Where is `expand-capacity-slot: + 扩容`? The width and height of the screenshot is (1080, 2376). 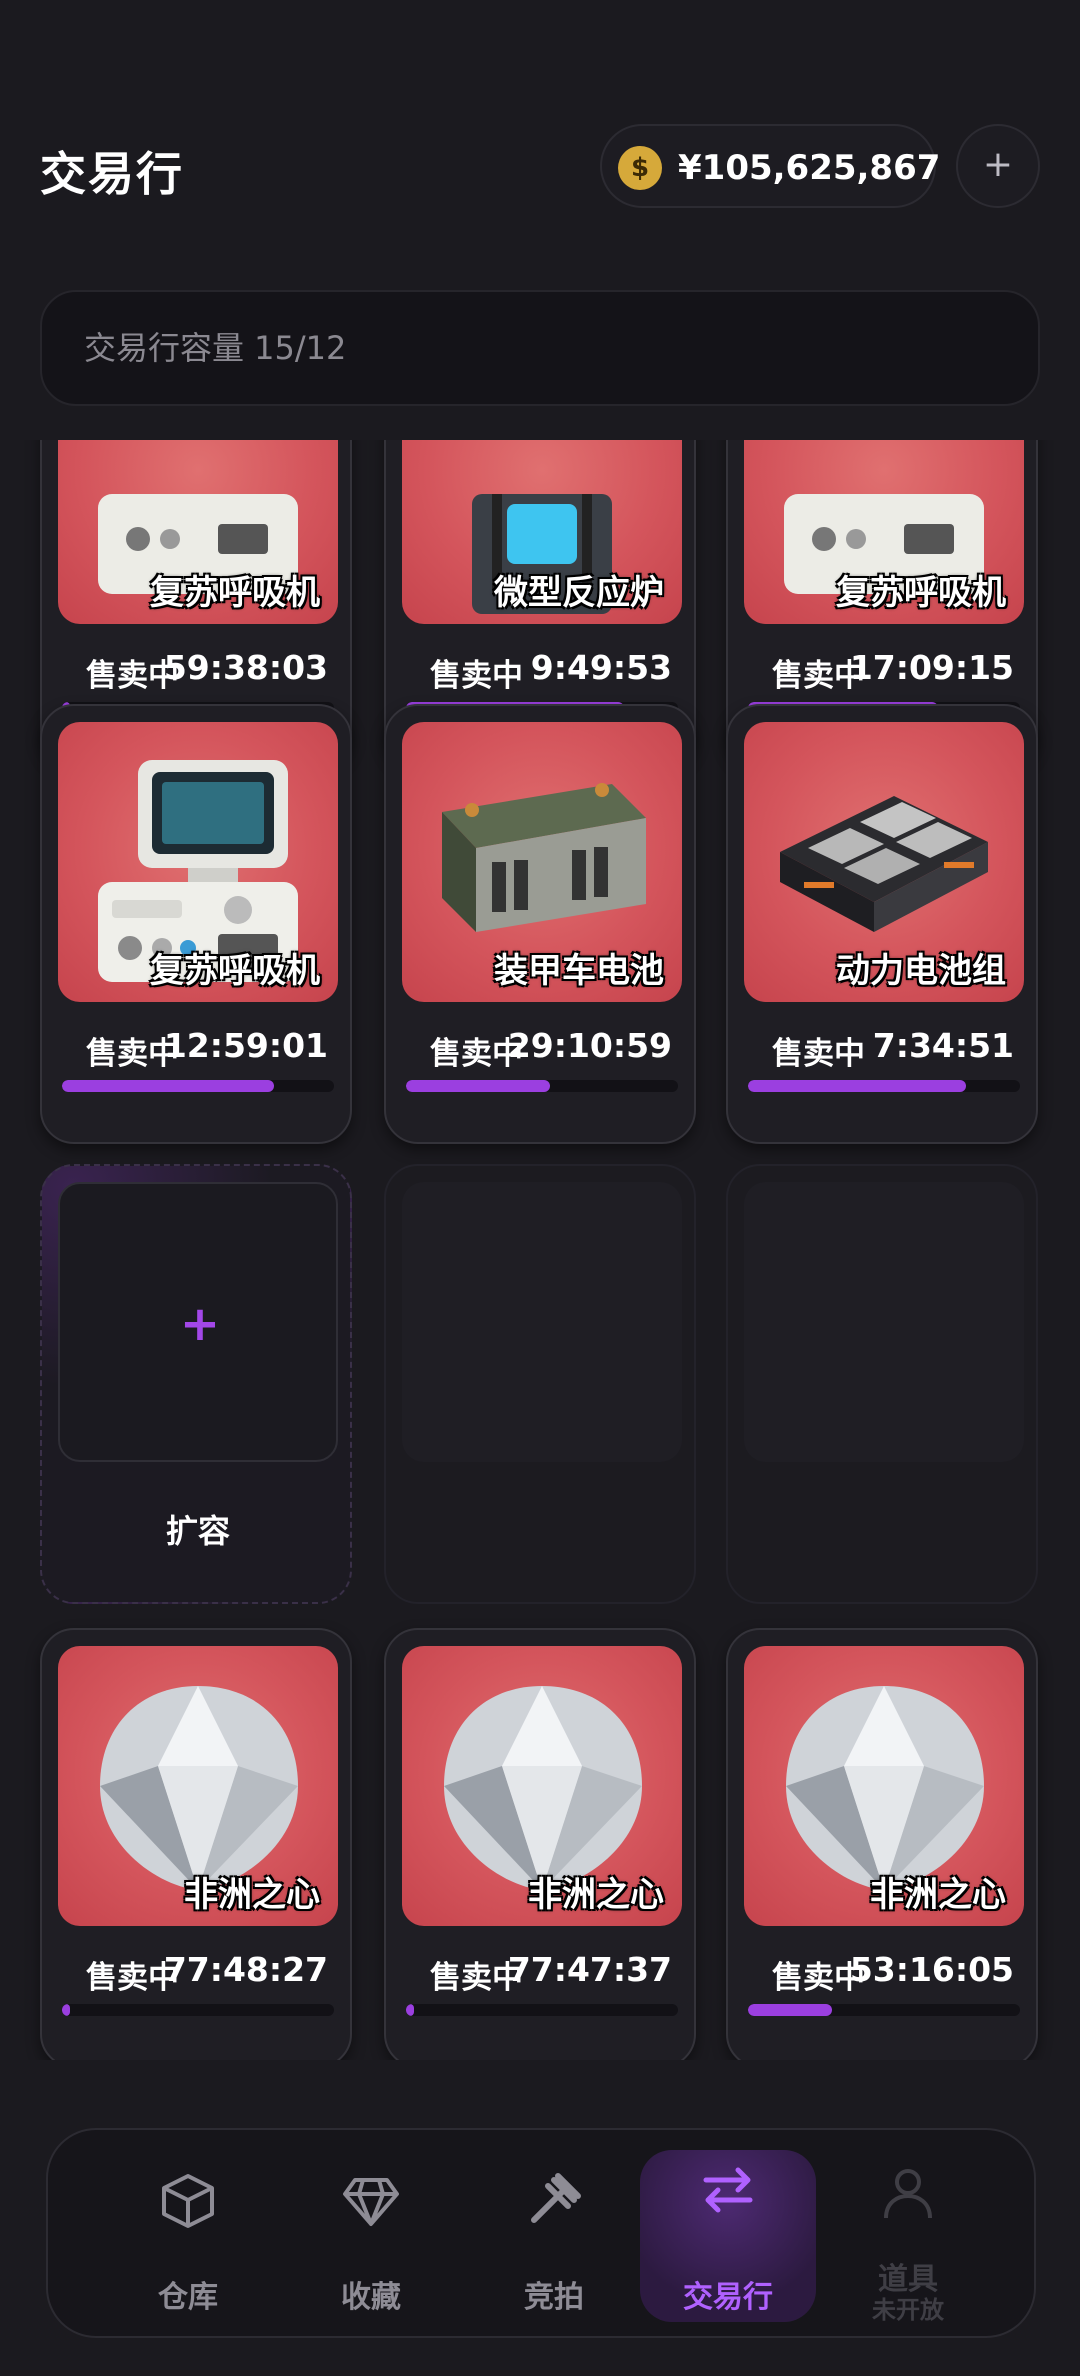 expand-capacity-slot: + 扩容 is located at coordinates (196, 1384).